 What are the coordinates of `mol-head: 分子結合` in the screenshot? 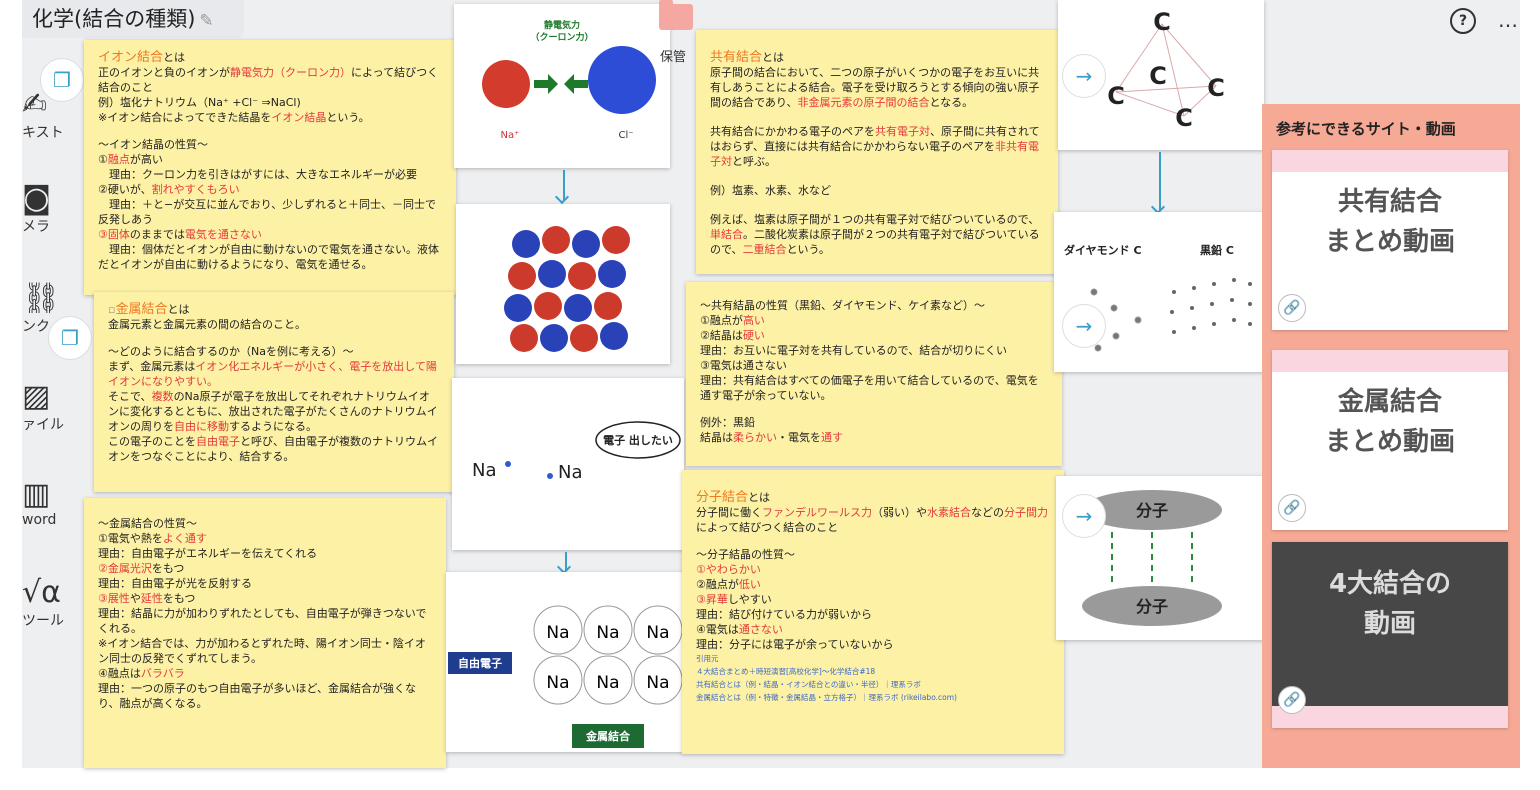 It's located at (722, 497).